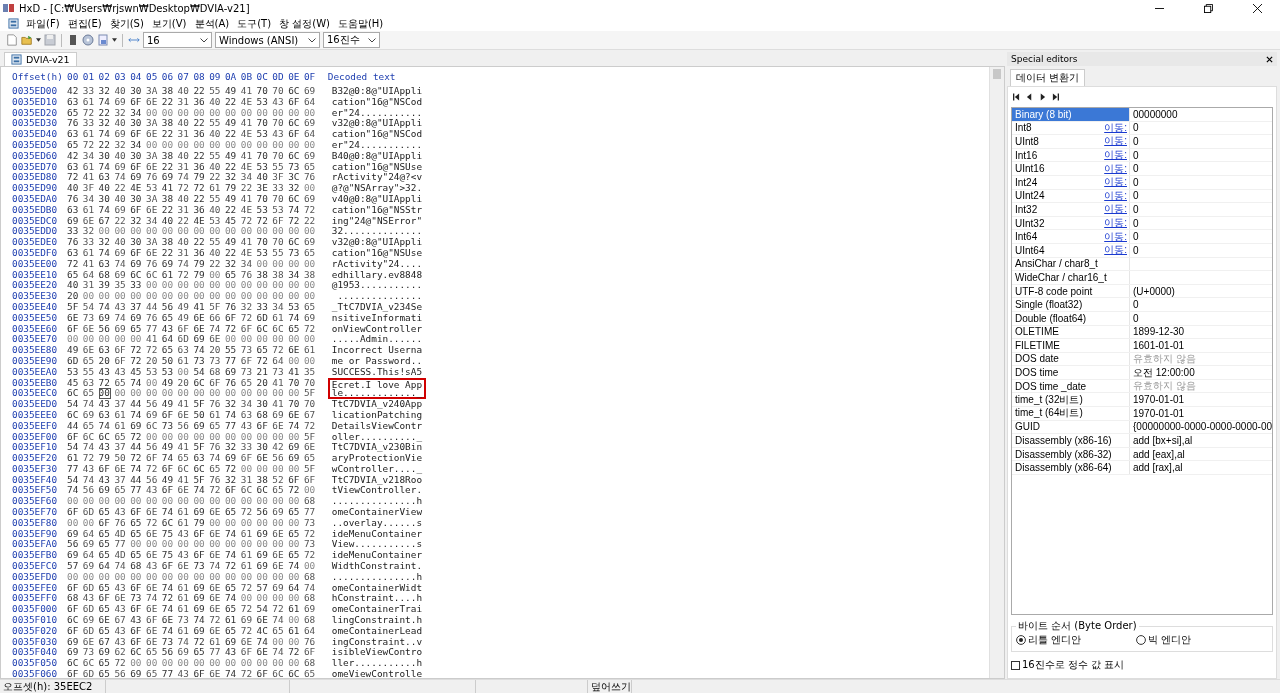 This screenshot has height=693, width=1280. Describe the element at coordinates (43, 23) in the screenshot. I see `menu-item: 파일(F)` at that location.